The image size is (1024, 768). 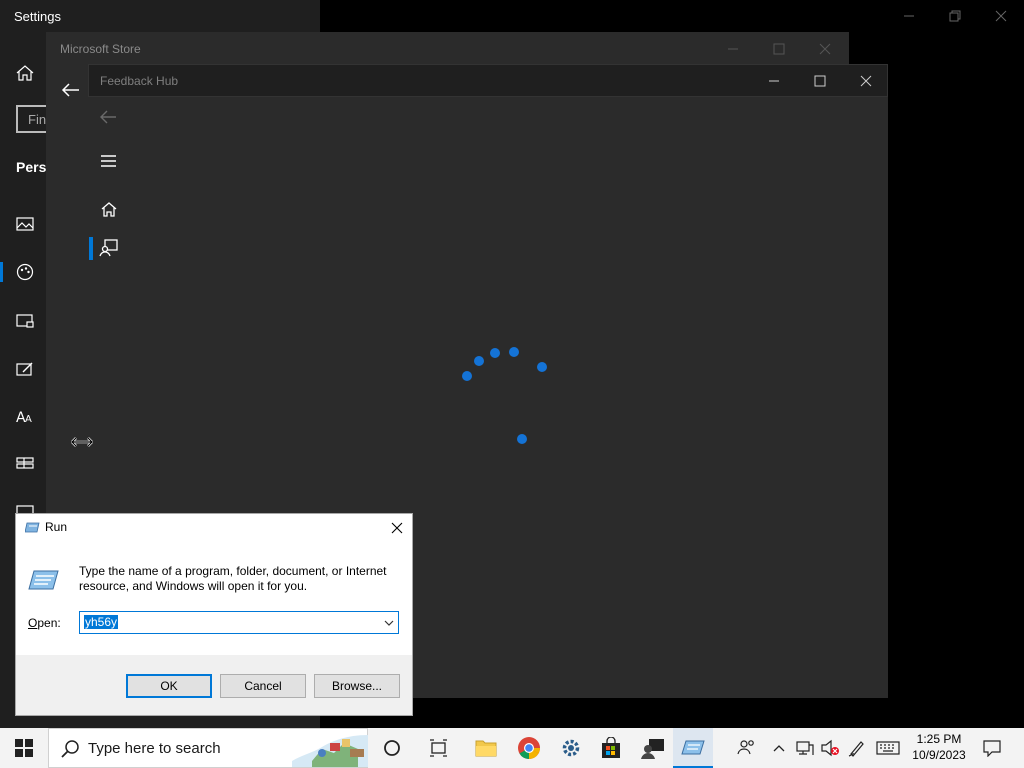 I want to click on chevron-down-icon, so click(x=389, y=622).